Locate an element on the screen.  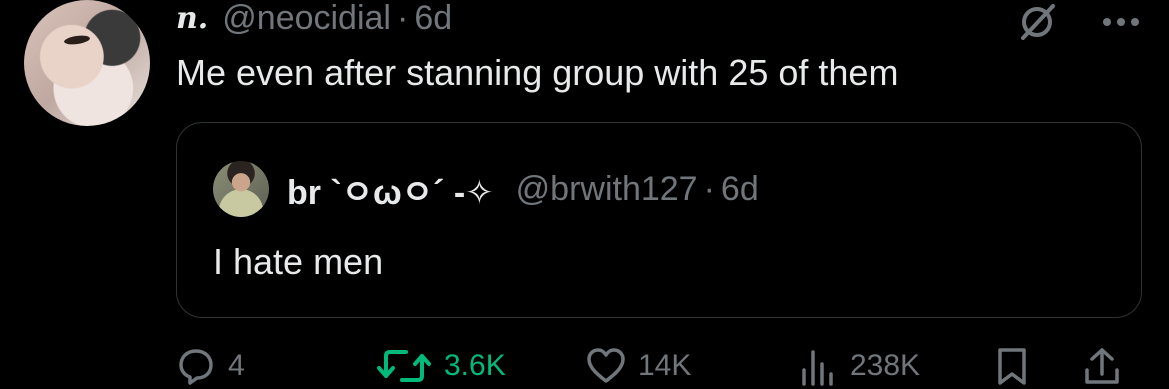
quoted-post-header: br `ㅇωㅇ´ -✧ @brwith127 · 6d is located at coordinates (486, 189).